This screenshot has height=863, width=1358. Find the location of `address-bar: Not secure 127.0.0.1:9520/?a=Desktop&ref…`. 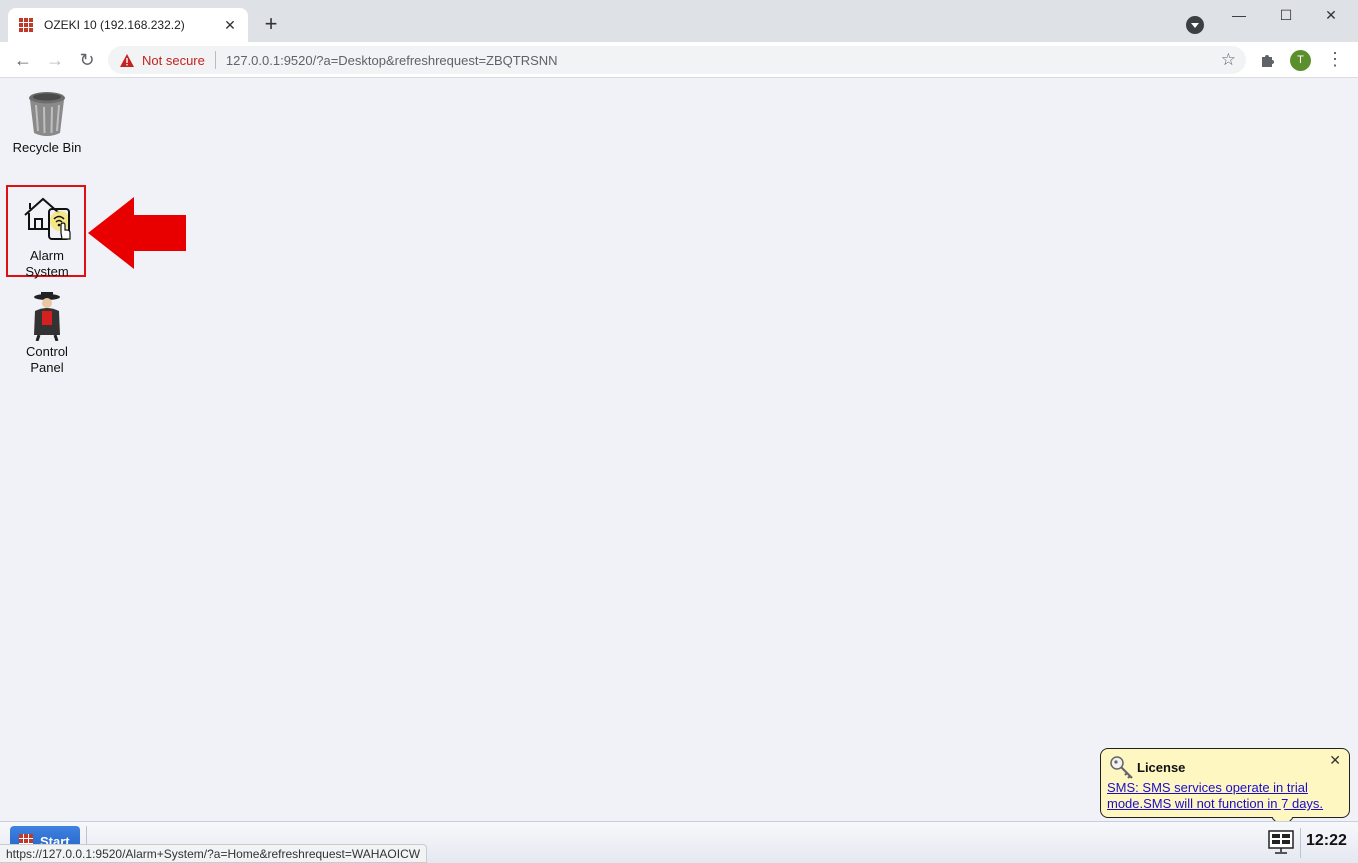

address-bar: Not secure 127.0.0.1:9520/?a=Desktop&ref… is located at coordinates (677, 60).